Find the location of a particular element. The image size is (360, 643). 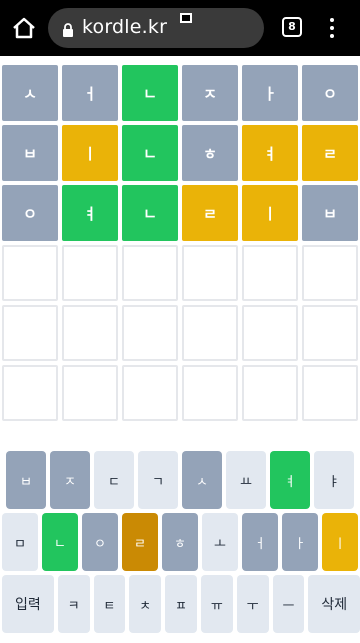

board-tile: ㅈ is located at coordinates (210, 93).